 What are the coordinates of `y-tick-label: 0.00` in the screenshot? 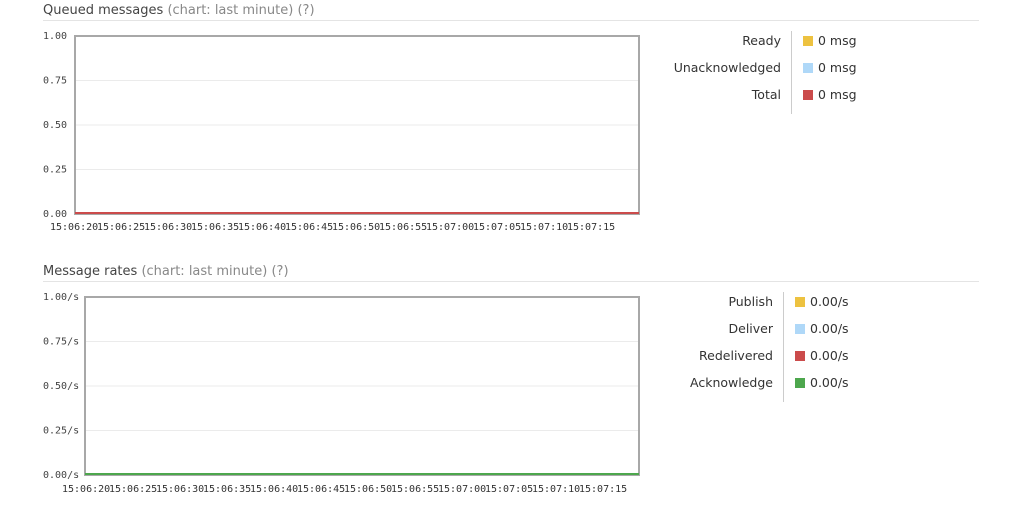 It's located at (55, 214).